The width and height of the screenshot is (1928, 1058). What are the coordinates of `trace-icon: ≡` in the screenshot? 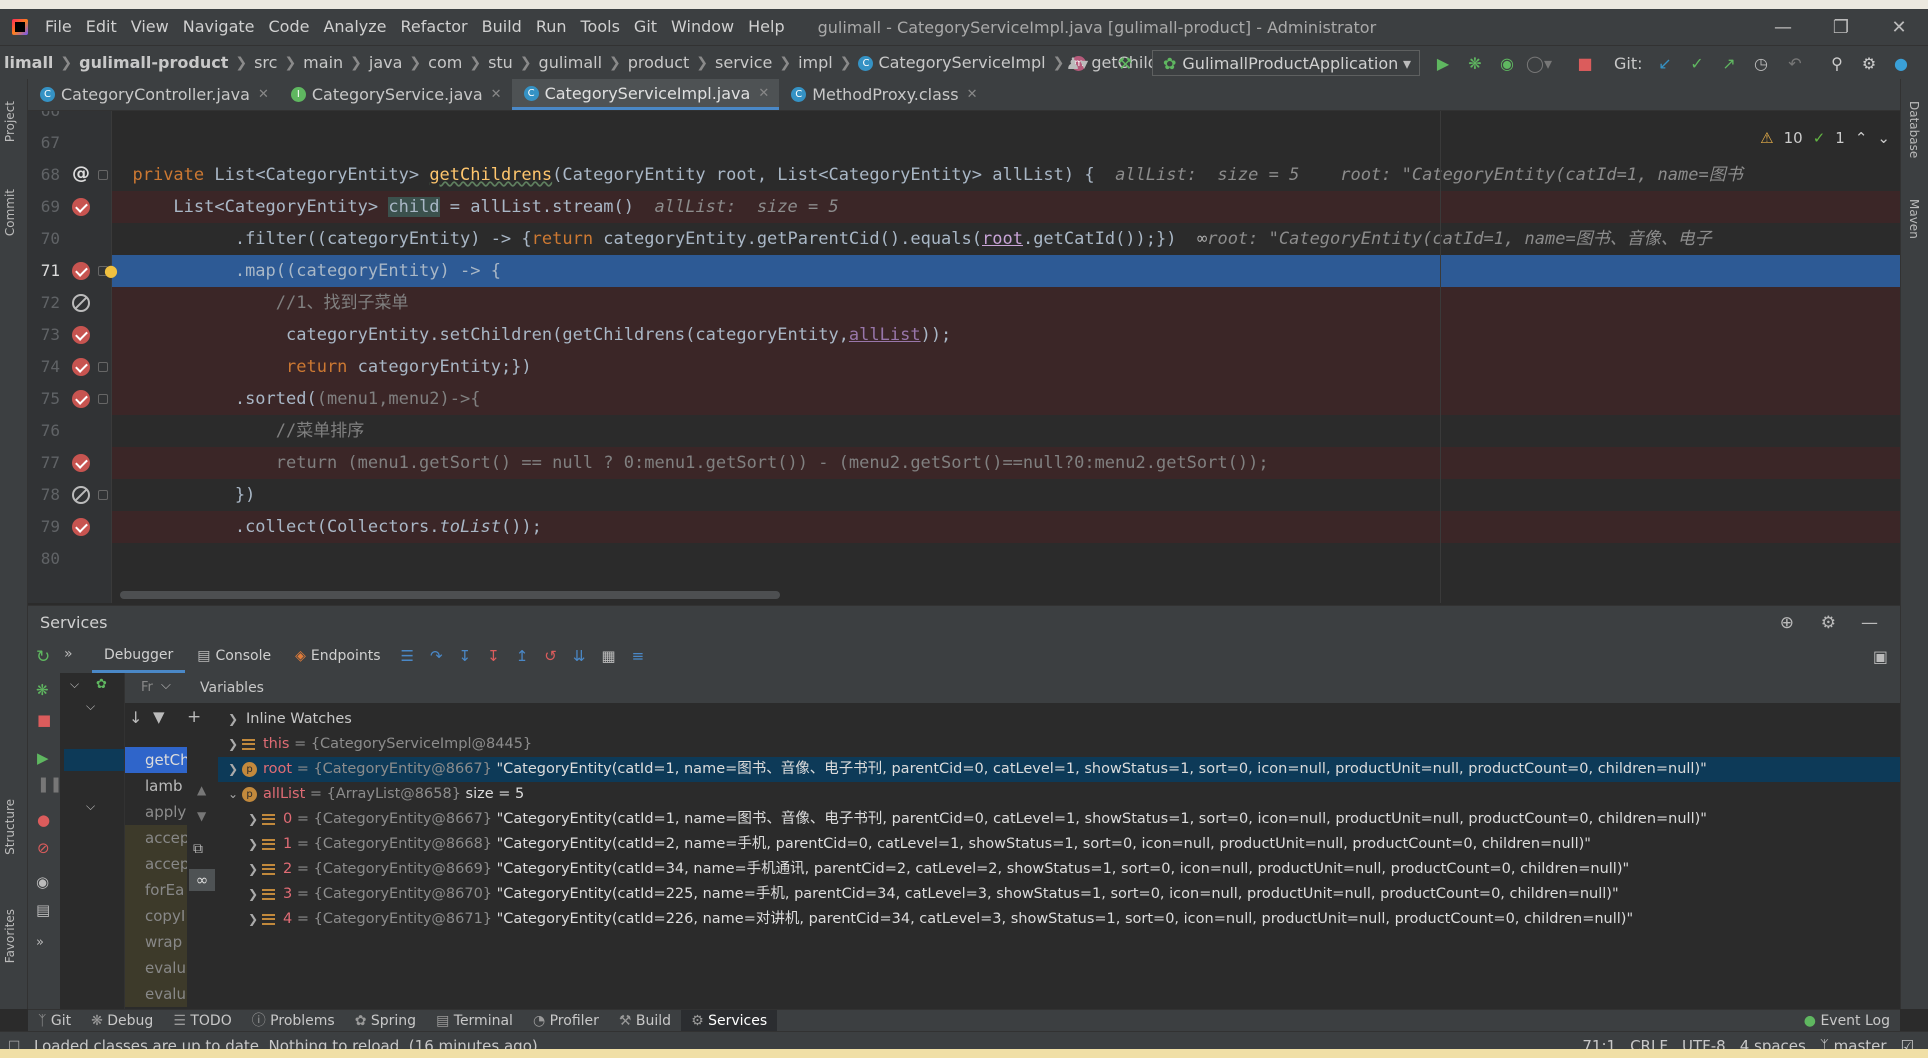 It's located at (638, 656).